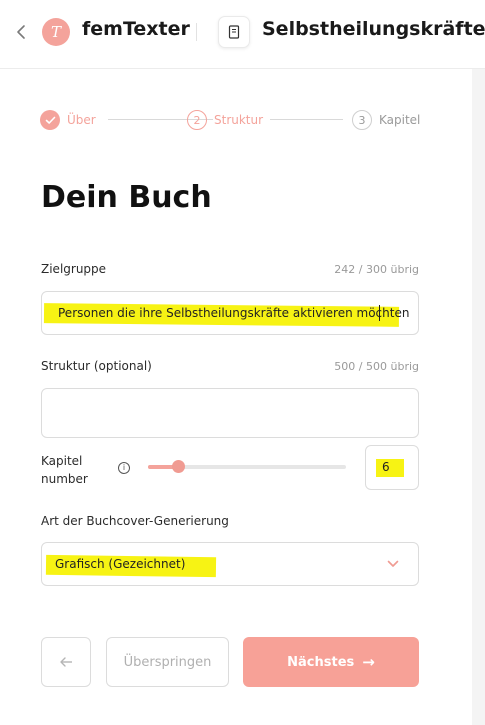 The width and height of the screenshot is (485, 725). What do you see at coordinates (64, 470) in the screenshot?
I see `chapters-label: Kapitel number` at bounding box center [64, 470].